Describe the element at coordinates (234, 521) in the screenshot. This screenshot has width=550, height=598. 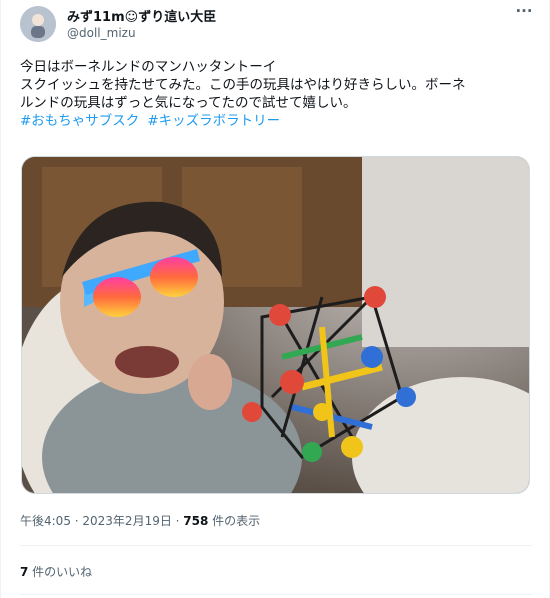
I see `views-label: 件の表示` at that location.